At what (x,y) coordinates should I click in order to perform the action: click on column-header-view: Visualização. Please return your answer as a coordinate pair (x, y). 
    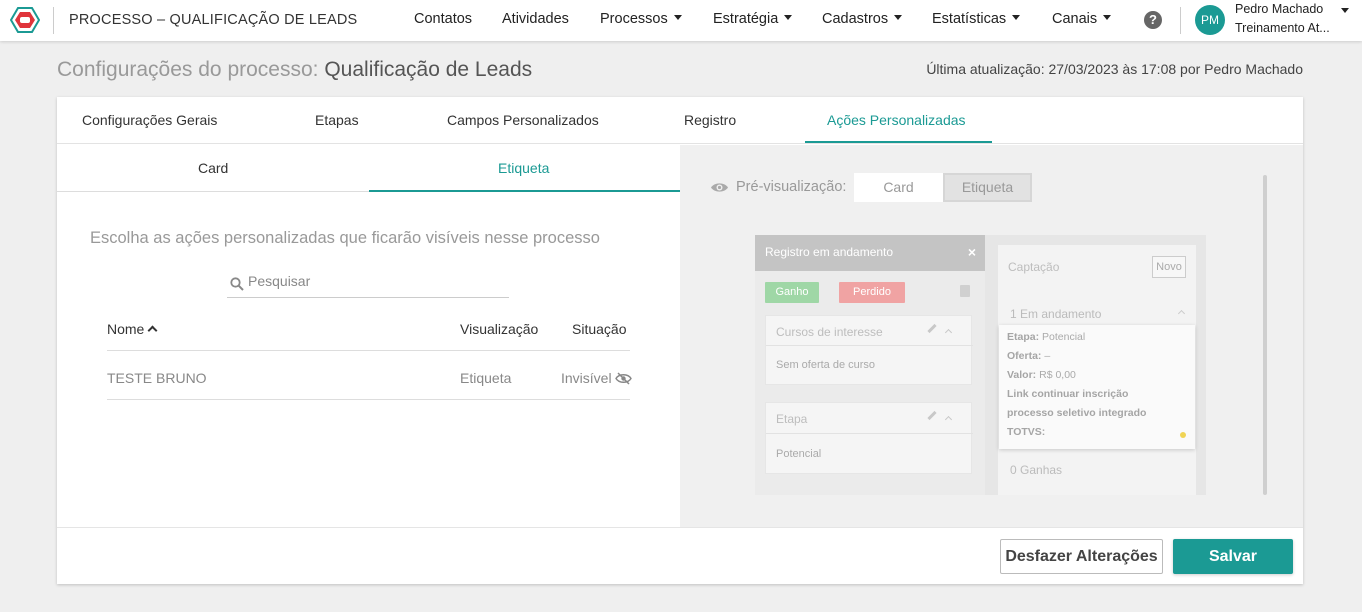
    Looking at the image, I should click on (499, 329).